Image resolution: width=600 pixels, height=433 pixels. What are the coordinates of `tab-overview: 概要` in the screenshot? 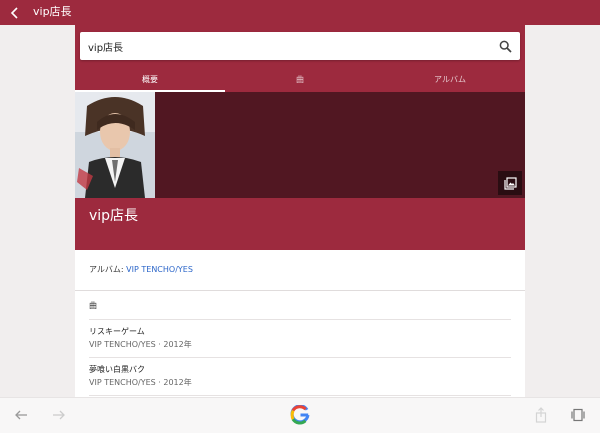 It's located at (150, 81).